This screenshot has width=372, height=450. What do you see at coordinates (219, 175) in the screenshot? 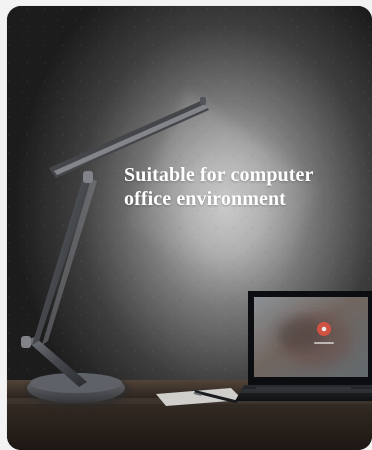
I see `caption-line-1: Suitable for computer` at bounding box center [219, 175].